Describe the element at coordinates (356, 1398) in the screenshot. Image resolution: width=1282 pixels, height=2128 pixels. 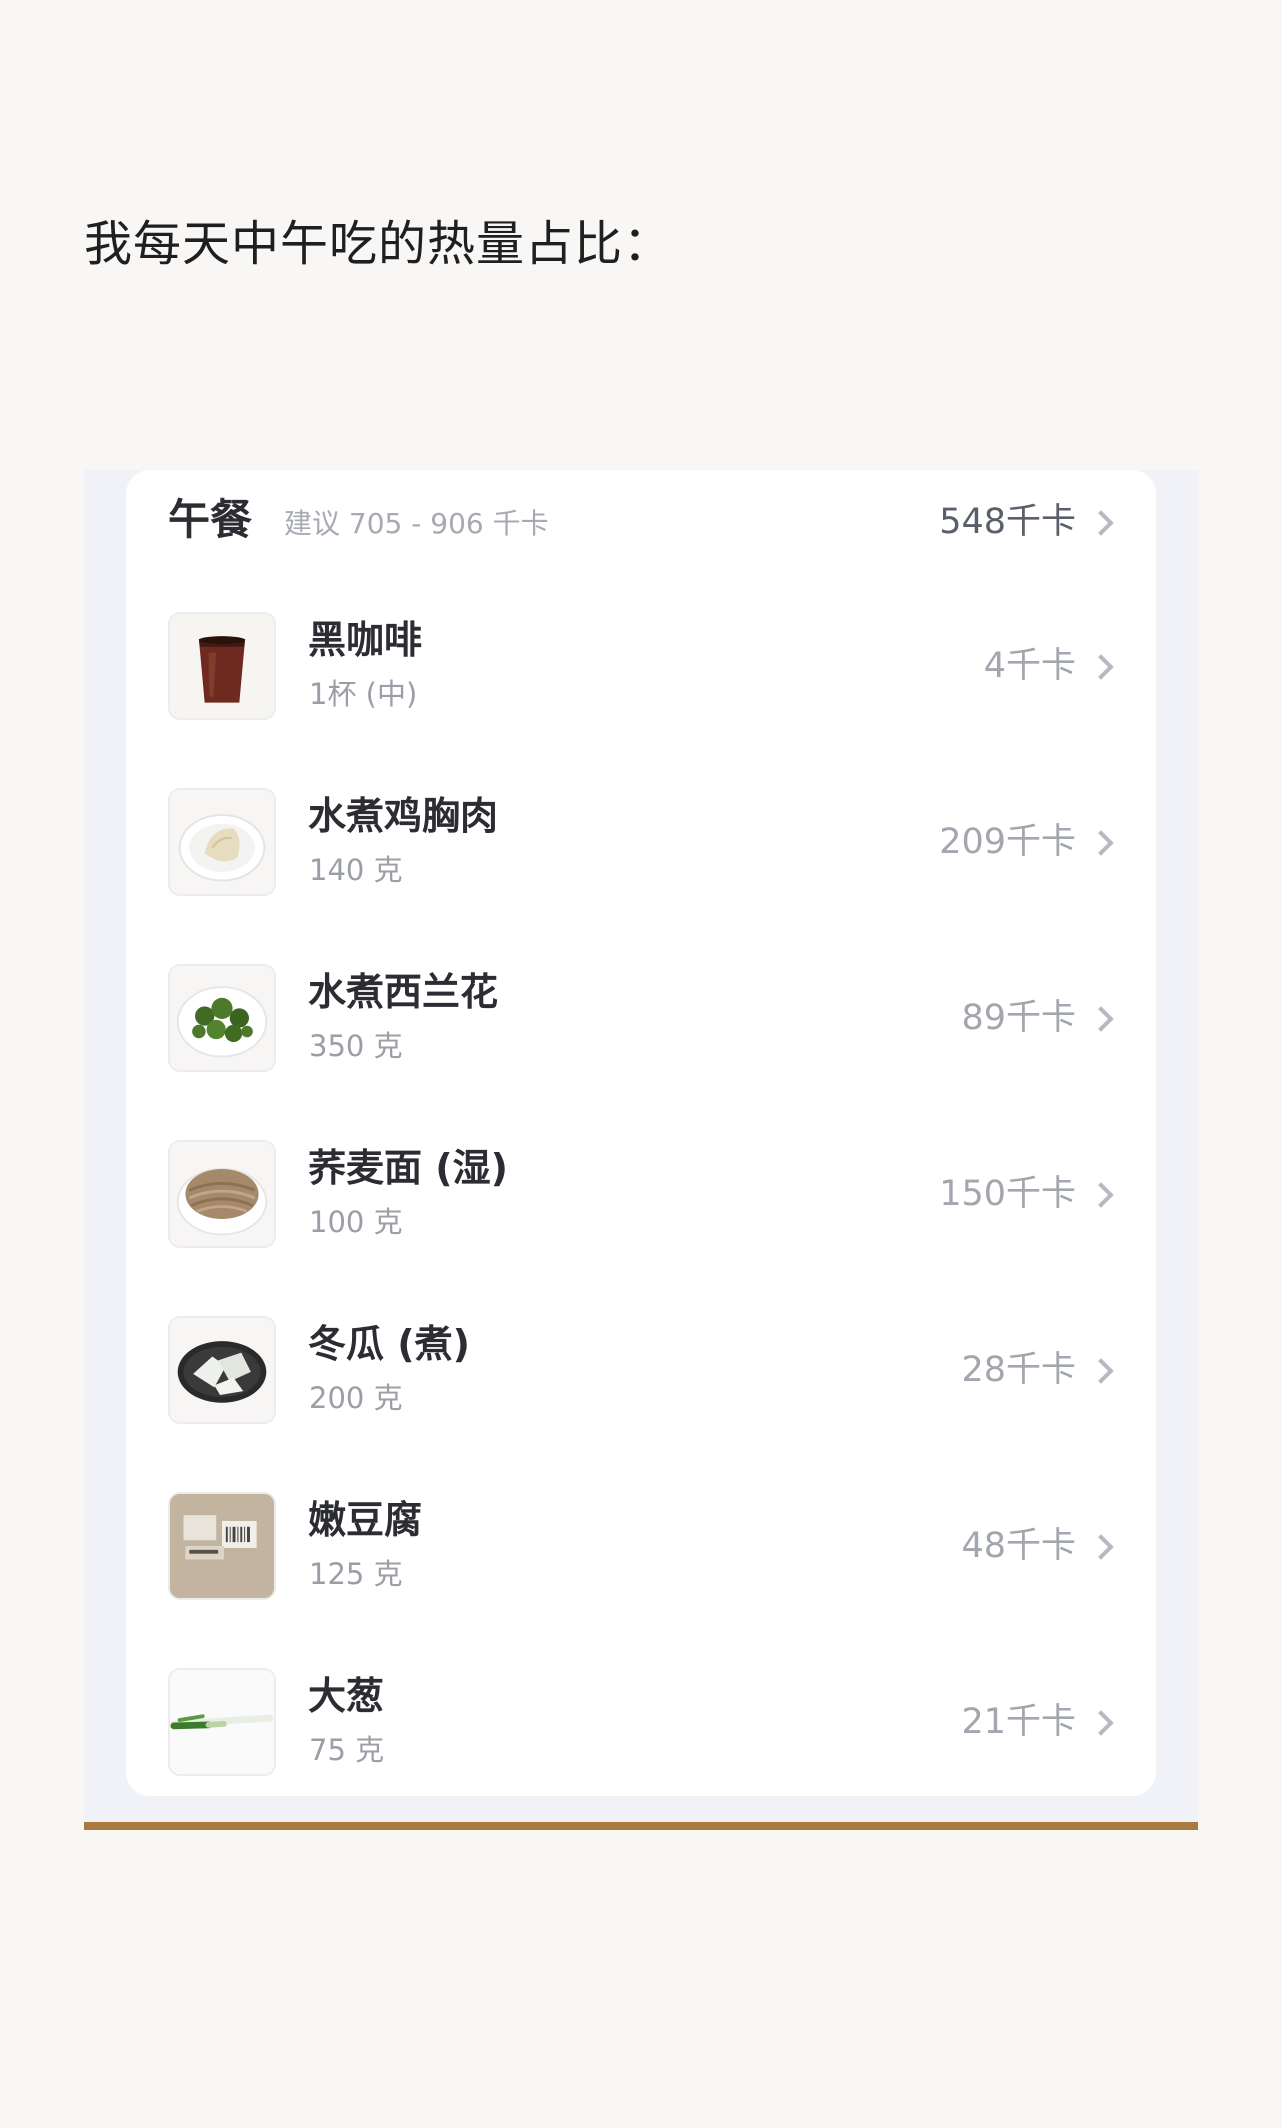
I see `food-amount: 200 克` at that location.